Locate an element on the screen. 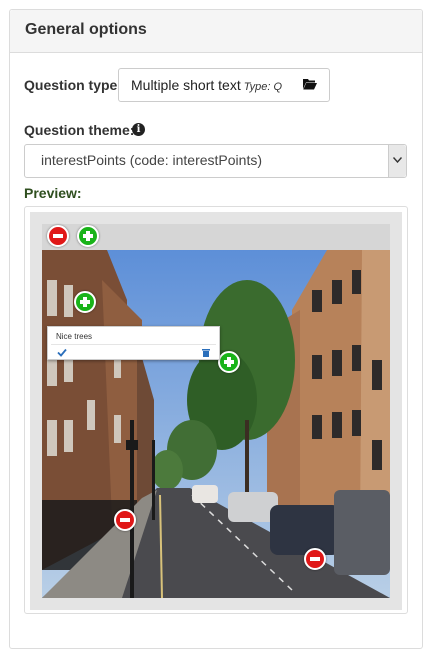  preview-toolbar is located at coordinates (216, 237).